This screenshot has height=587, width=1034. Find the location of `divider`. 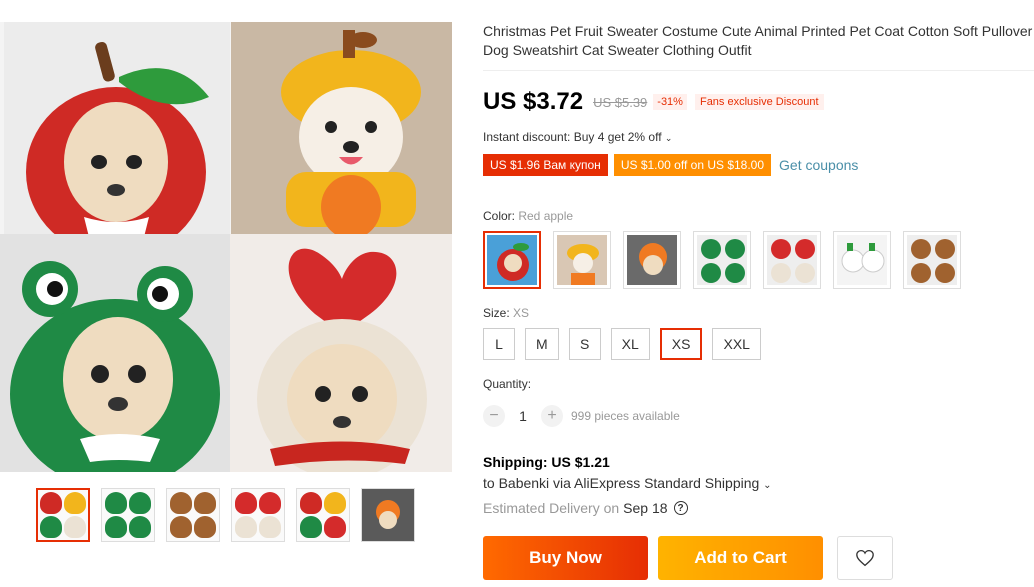

divider is located at coordinates (758, 70).